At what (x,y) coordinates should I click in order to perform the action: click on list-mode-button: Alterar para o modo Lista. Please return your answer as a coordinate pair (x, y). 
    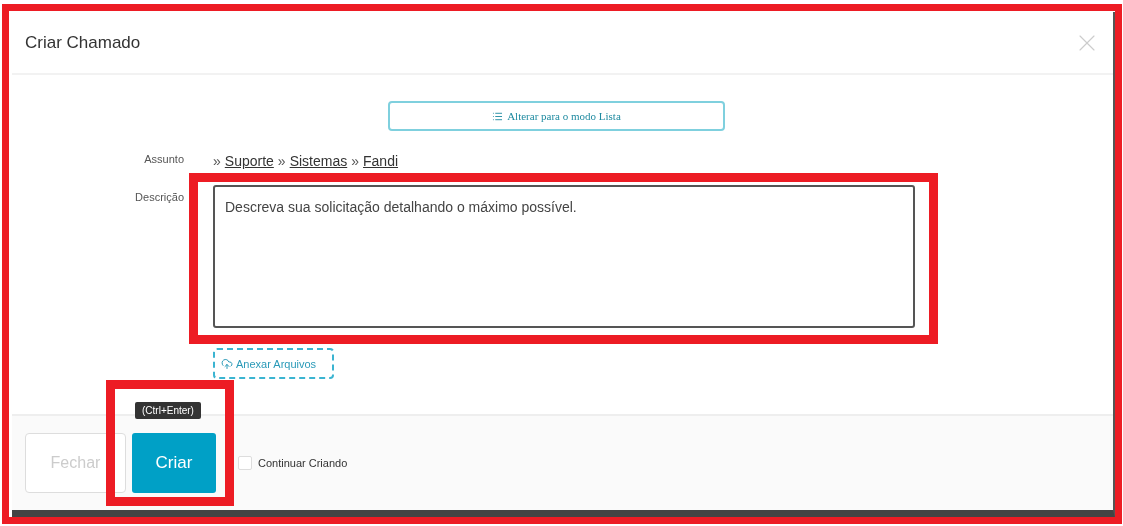
    Looking at the image, I should click on (556, 116).